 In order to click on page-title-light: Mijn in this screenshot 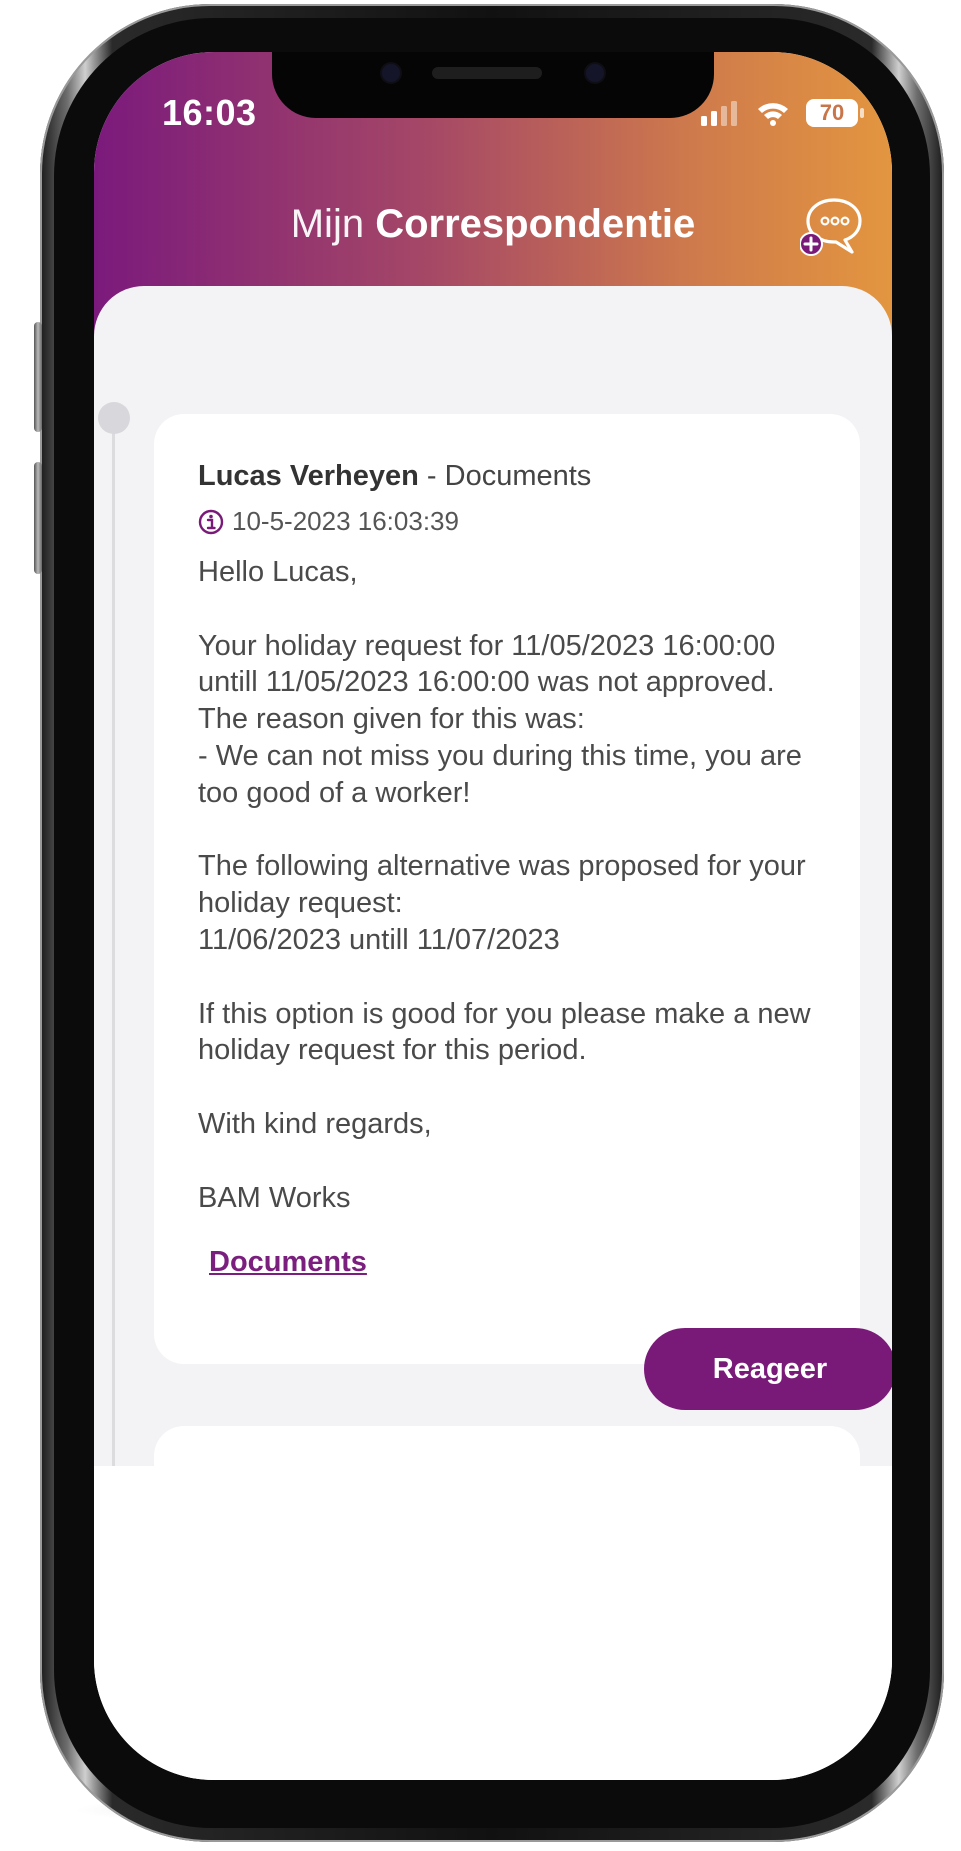, I will do `click(327, 224)`.